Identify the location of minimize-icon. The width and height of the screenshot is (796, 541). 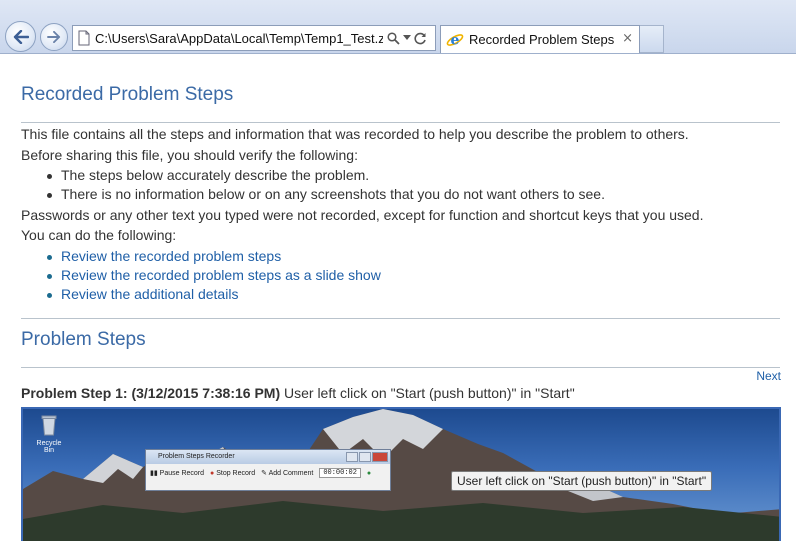
(352, 457).